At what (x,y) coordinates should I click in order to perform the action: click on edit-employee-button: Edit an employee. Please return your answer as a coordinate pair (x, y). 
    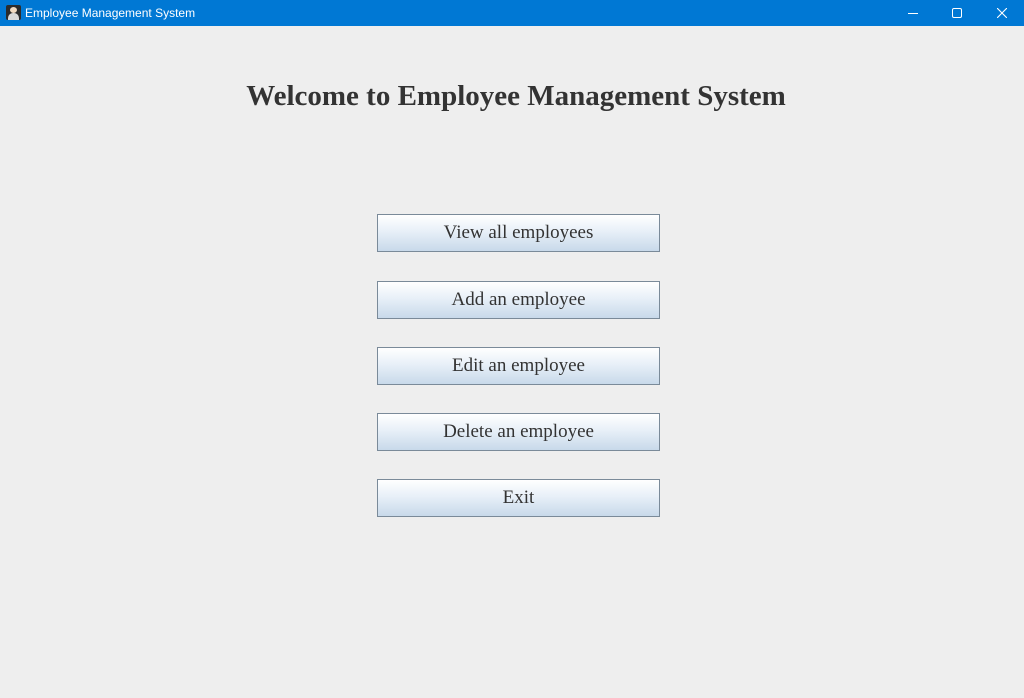
    Looking at the image, I should click on (518, 366).